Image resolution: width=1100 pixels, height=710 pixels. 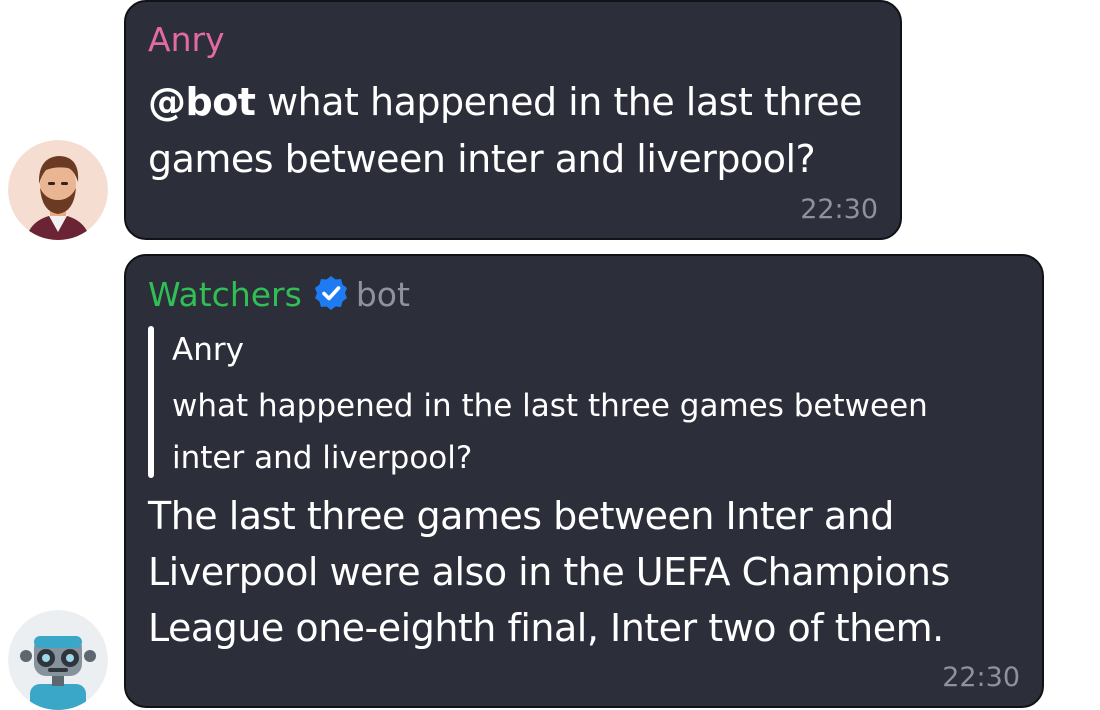 What do you see at coordinates (382, 294) in the screenshot?
I see `bot-tag: bot` at bounding box center [382, 294].